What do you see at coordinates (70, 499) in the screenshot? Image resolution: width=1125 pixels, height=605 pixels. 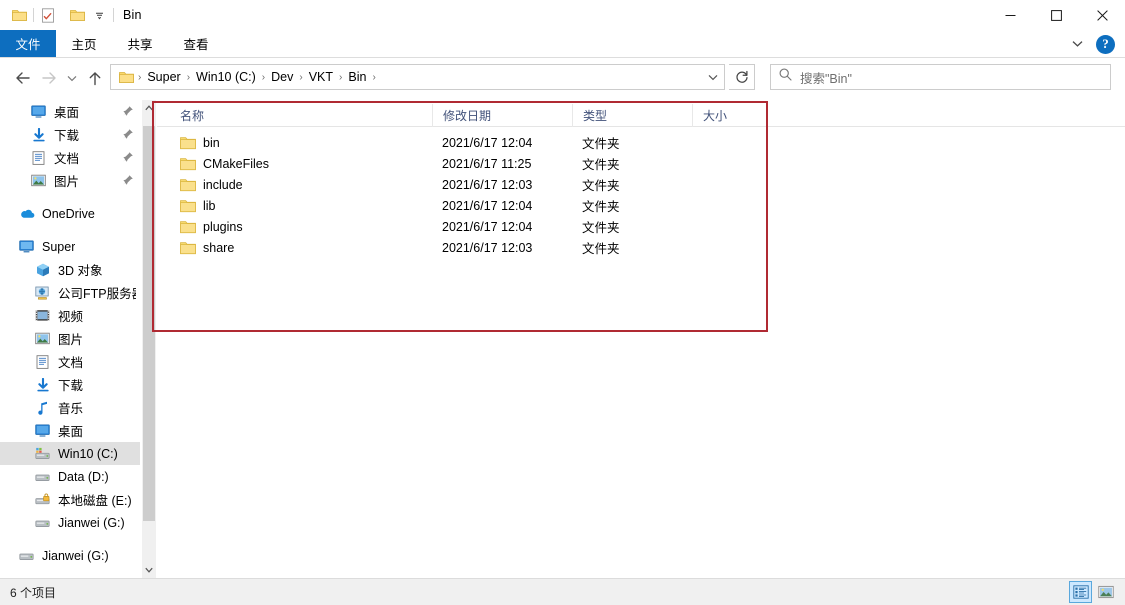 I see `sidebar-item-local-disk-e: 本地磁盘 (E:)` at bounding box center [70, 499].